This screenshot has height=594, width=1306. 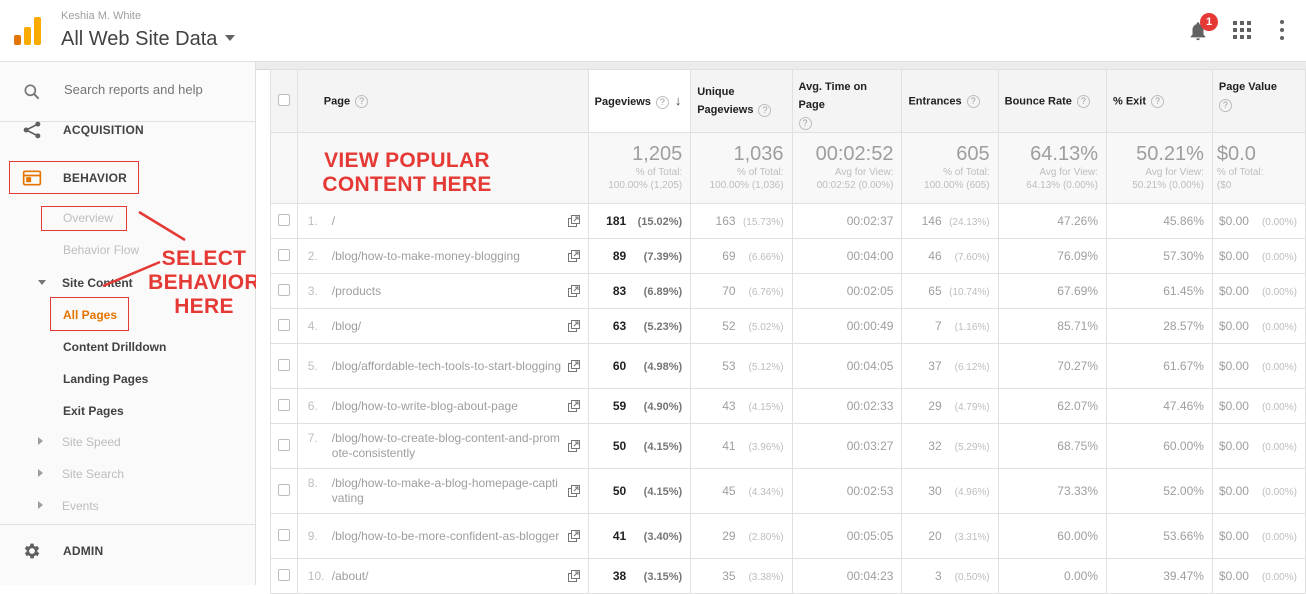 I want to click on view-selector: All Web Site Data, so click(x=148, y=39).